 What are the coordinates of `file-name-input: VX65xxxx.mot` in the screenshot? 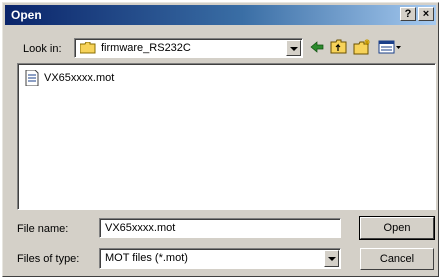 It's located at (220, 228).